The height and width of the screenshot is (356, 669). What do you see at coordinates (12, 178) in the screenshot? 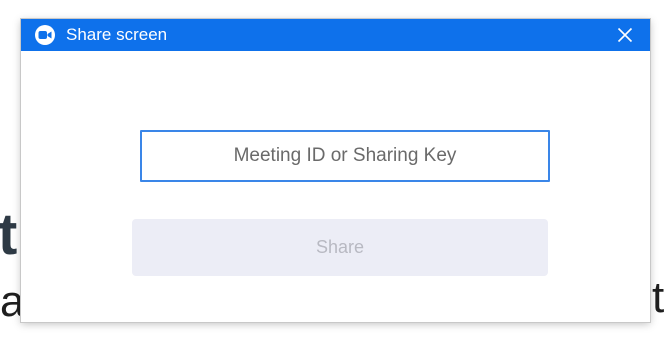
I see `background-page-left: t a` at bounding box center [12, 178].